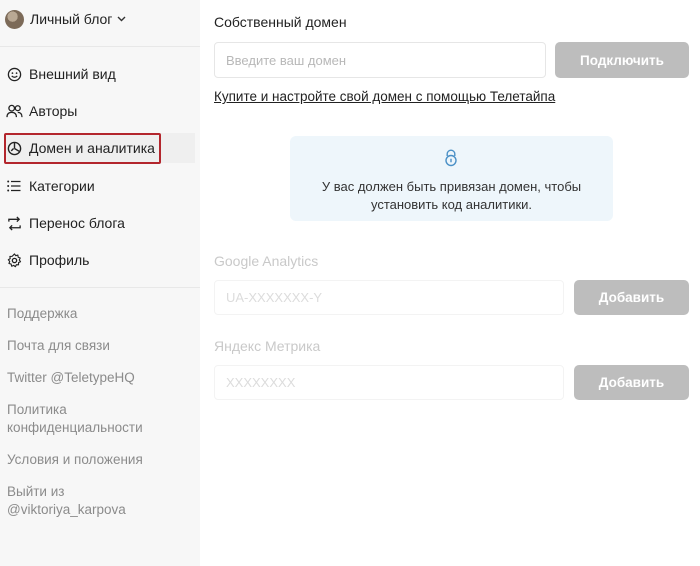 The image size is (700, 566). What do you see at coordinates (59, 260) in the screenshot?
I see `sidebar-item-label: Профиль` at bounding box center [59, 260].